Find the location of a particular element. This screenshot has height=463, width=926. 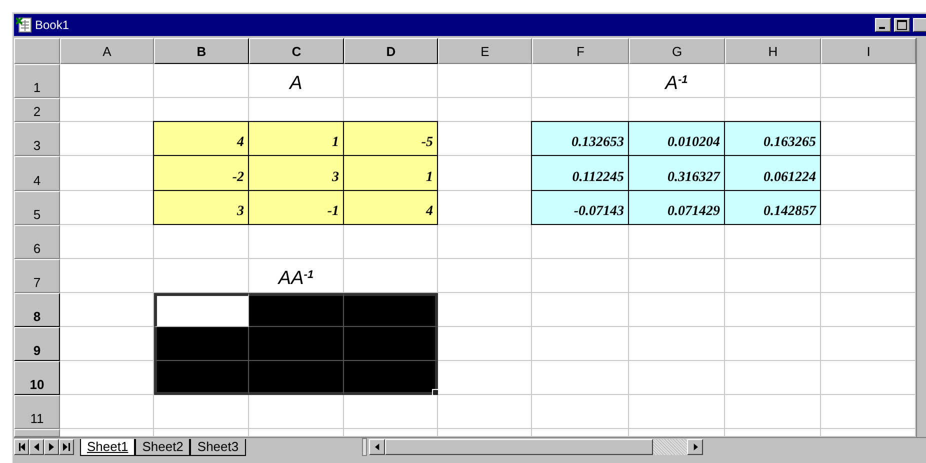

row-header: 2 is located at coordinates (37, 110).